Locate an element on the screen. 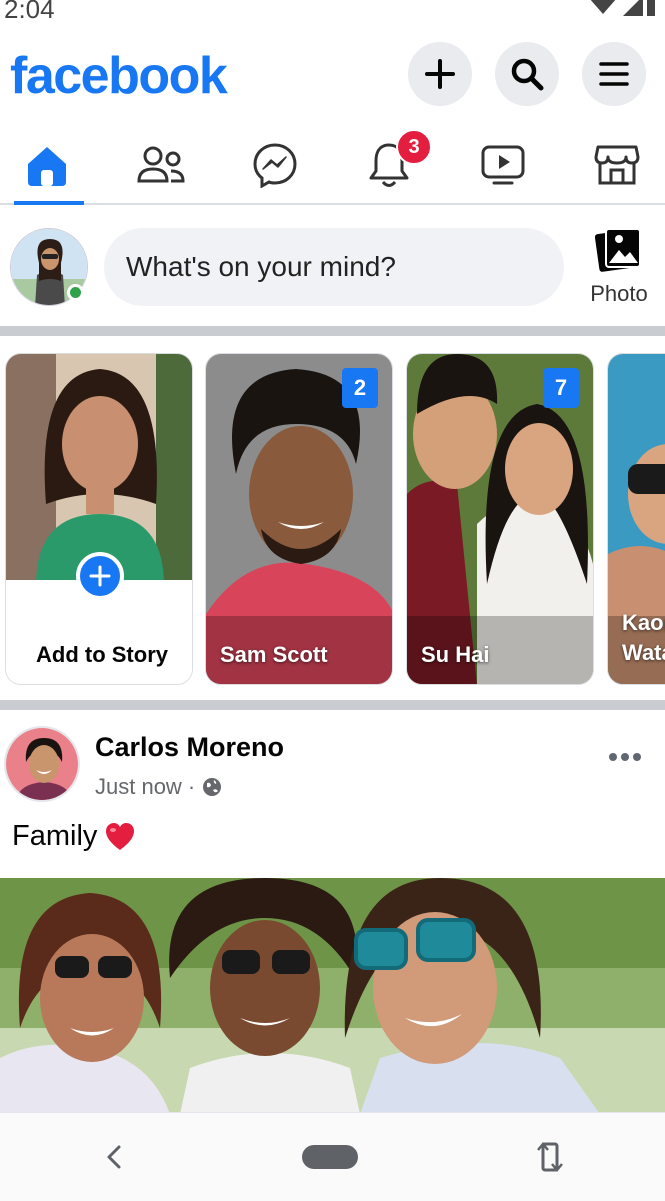 The image size is (665, 1201). search-icon is located at coordinates (527, 74).